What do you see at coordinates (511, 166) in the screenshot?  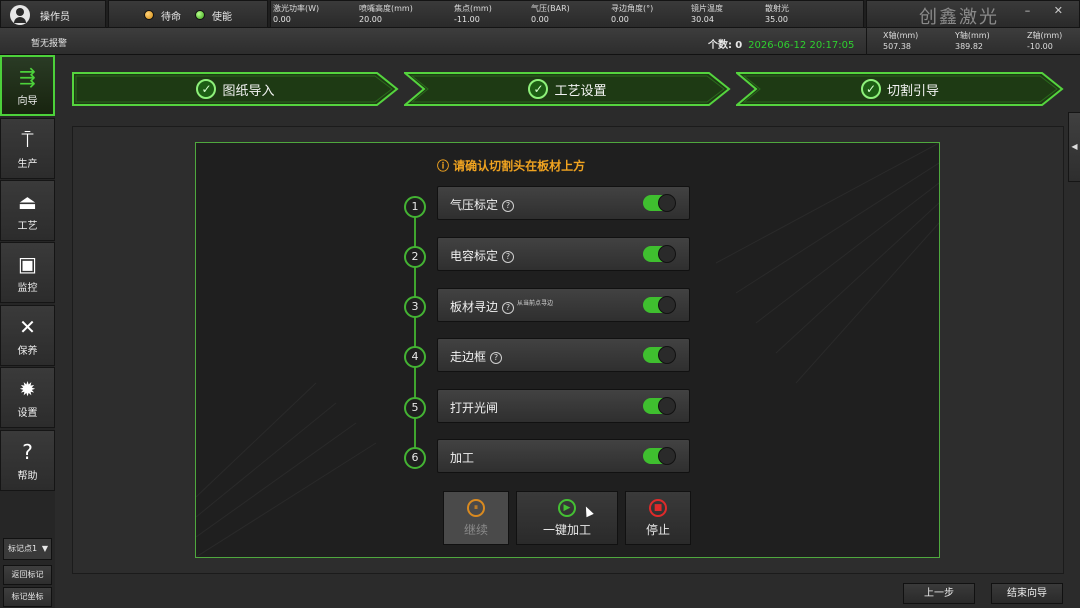 I see `confirm-head-notice: ⓘ 请确认切割头在板材上方` at bounding box center [511, 166].